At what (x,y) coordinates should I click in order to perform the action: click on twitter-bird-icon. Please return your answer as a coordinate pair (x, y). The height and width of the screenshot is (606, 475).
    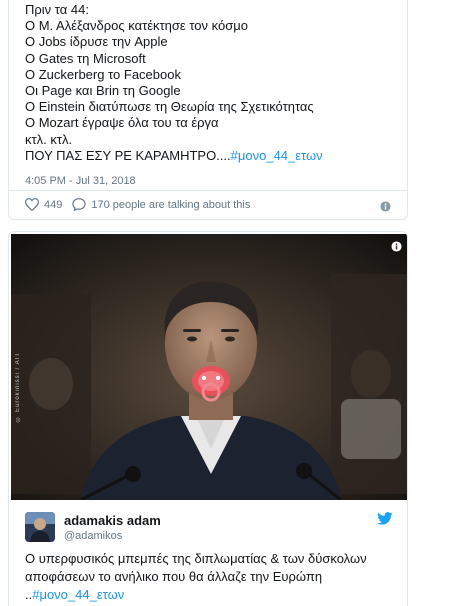
    Looking at the image, I should click on (385, 518).